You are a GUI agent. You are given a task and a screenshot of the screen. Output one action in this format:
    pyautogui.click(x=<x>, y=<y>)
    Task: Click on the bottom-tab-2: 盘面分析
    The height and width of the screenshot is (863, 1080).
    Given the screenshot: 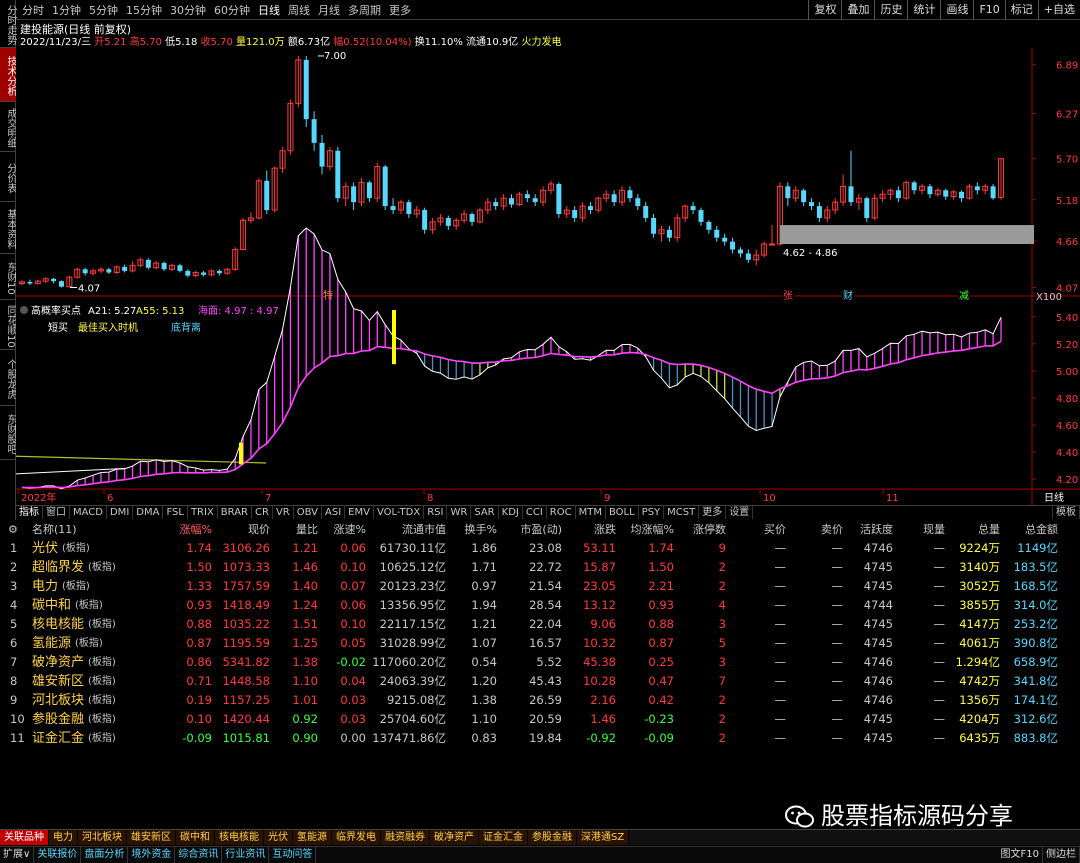 What is the action you would take?
    pyautogui.click(x=105, y=855)
    